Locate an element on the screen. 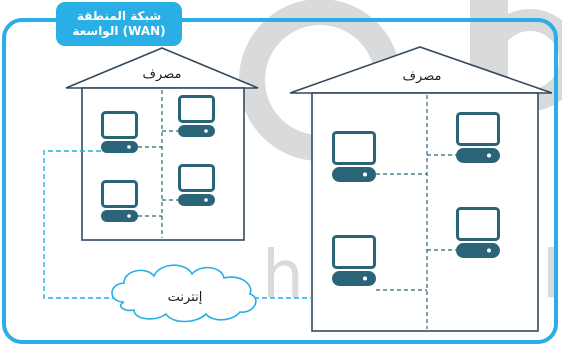  internet-label: إنترنت is located at coordinates (185, 297).